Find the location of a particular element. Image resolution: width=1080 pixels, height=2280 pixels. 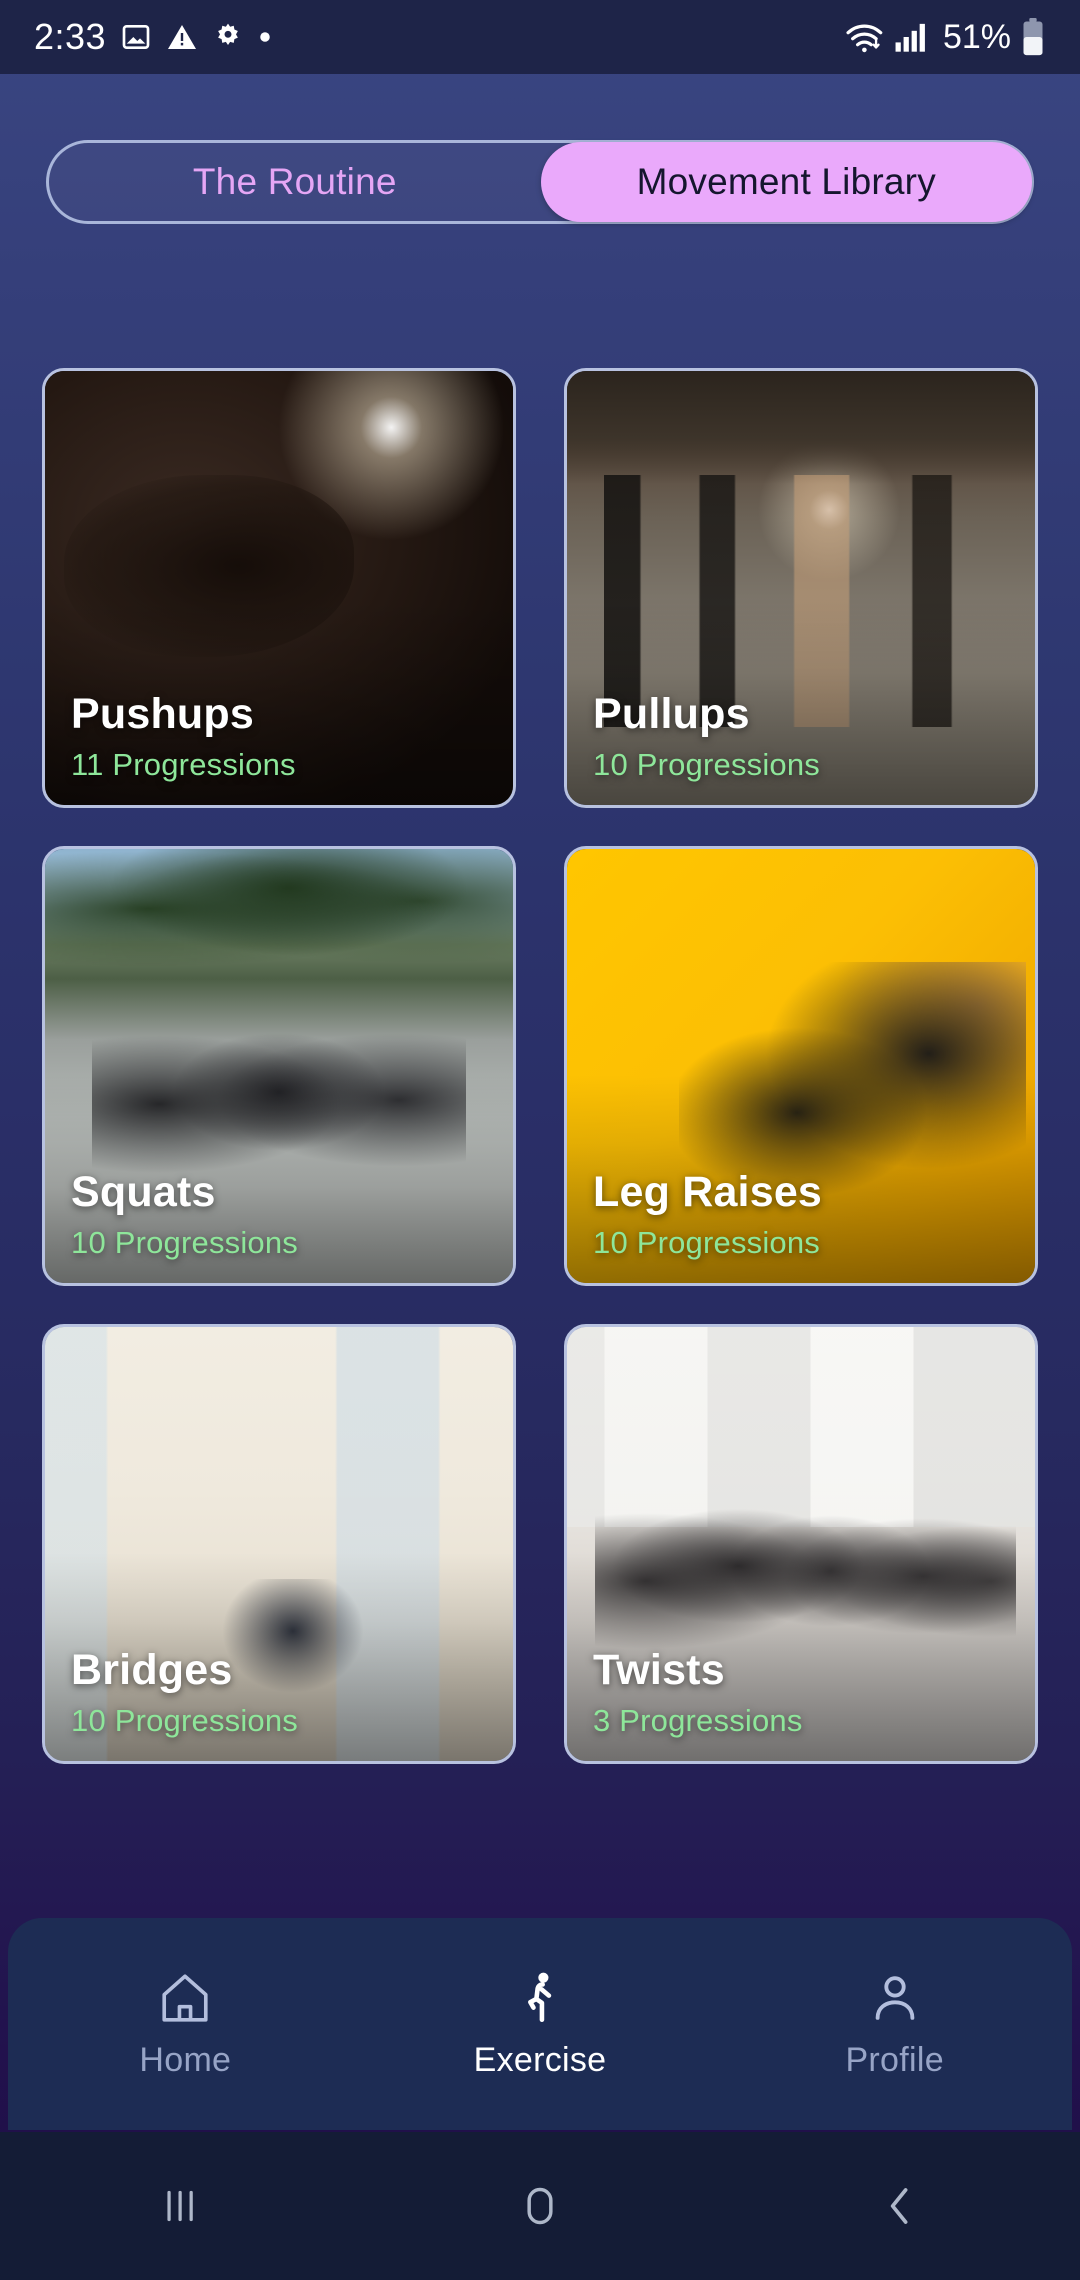

exercise-card-pushups: Pushups 11 Progressions is located at coordinates (279, 588).